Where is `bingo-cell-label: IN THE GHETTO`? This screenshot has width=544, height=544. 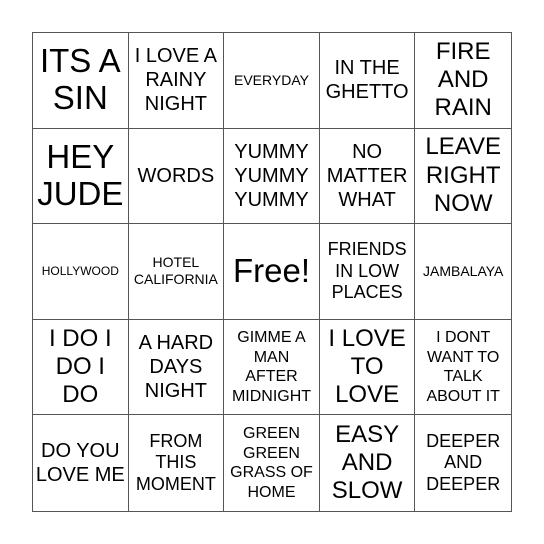 bingo-cell-label: IN THE GHETTO is located at coordinates (367, 80).